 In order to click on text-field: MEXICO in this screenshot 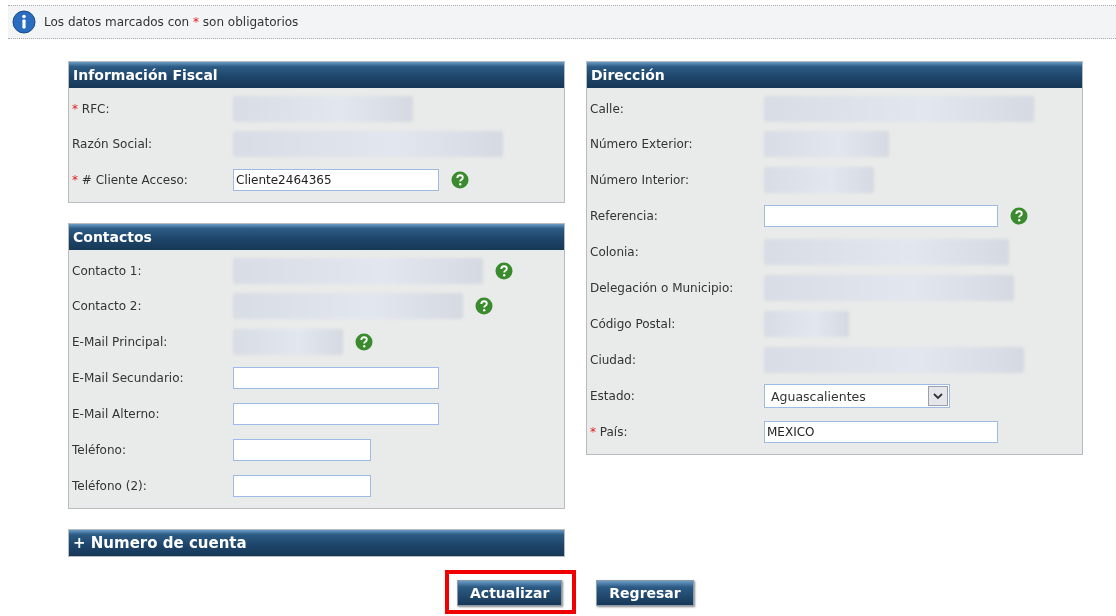, I will do `click(881, 432)`.